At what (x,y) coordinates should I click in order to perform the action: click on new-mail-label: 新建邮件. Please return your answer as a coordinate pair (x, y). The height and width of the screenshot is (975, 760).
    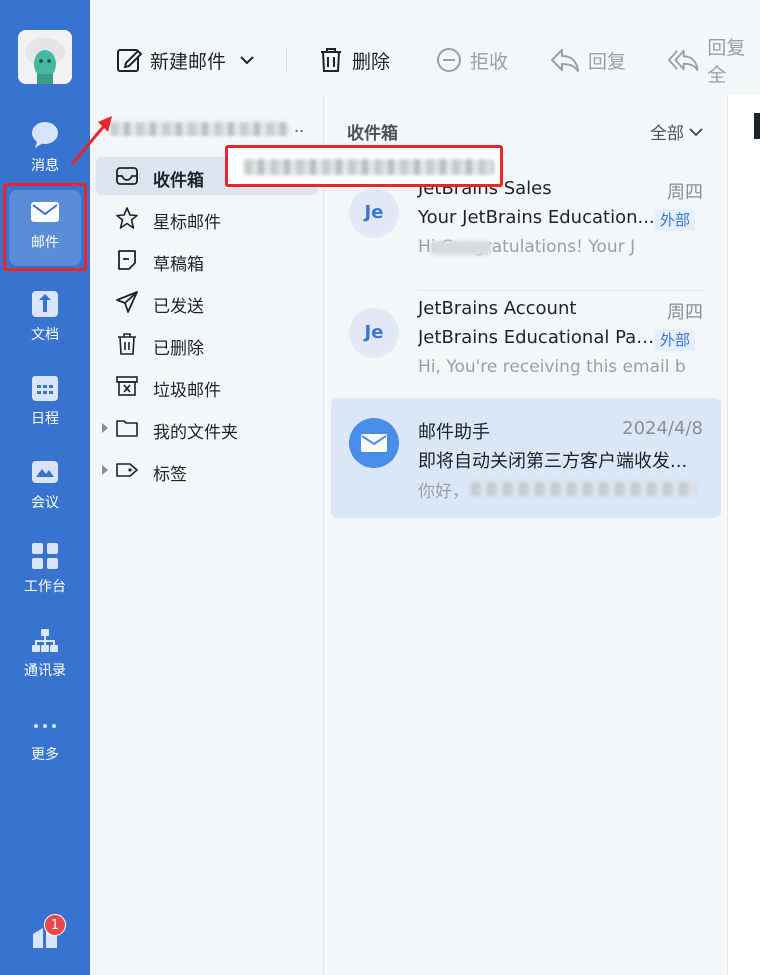
    Looking at the image, I should click on (188, 61).